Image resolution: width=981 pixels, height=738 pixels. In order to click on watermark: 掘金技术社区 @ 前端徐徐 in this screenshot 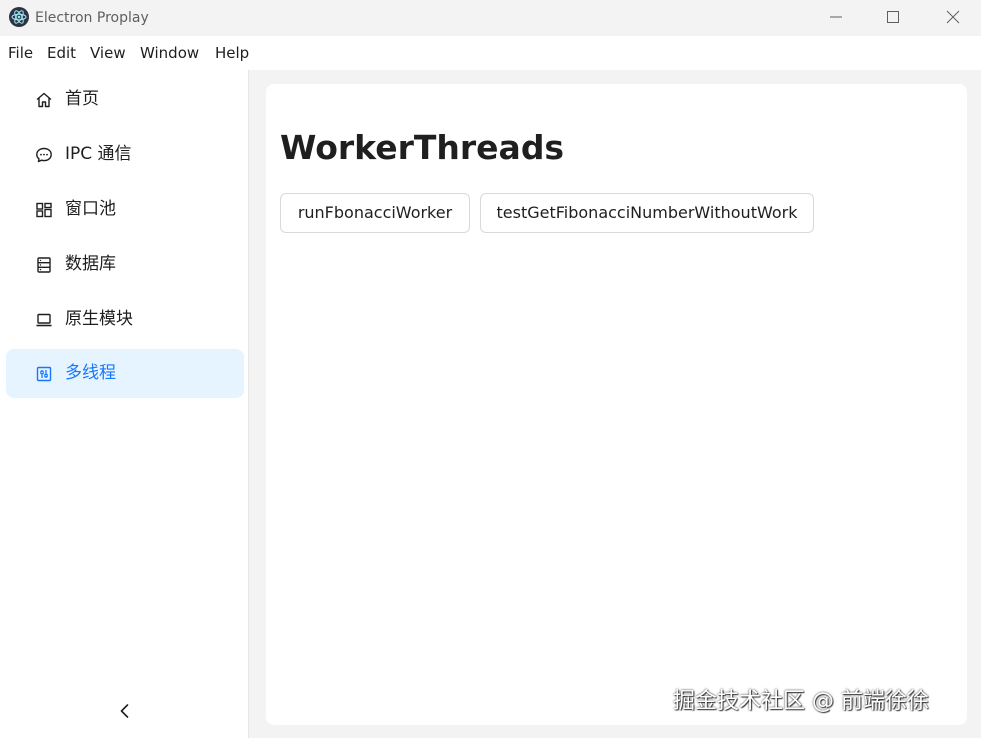, I will do `click(801, 701)`.